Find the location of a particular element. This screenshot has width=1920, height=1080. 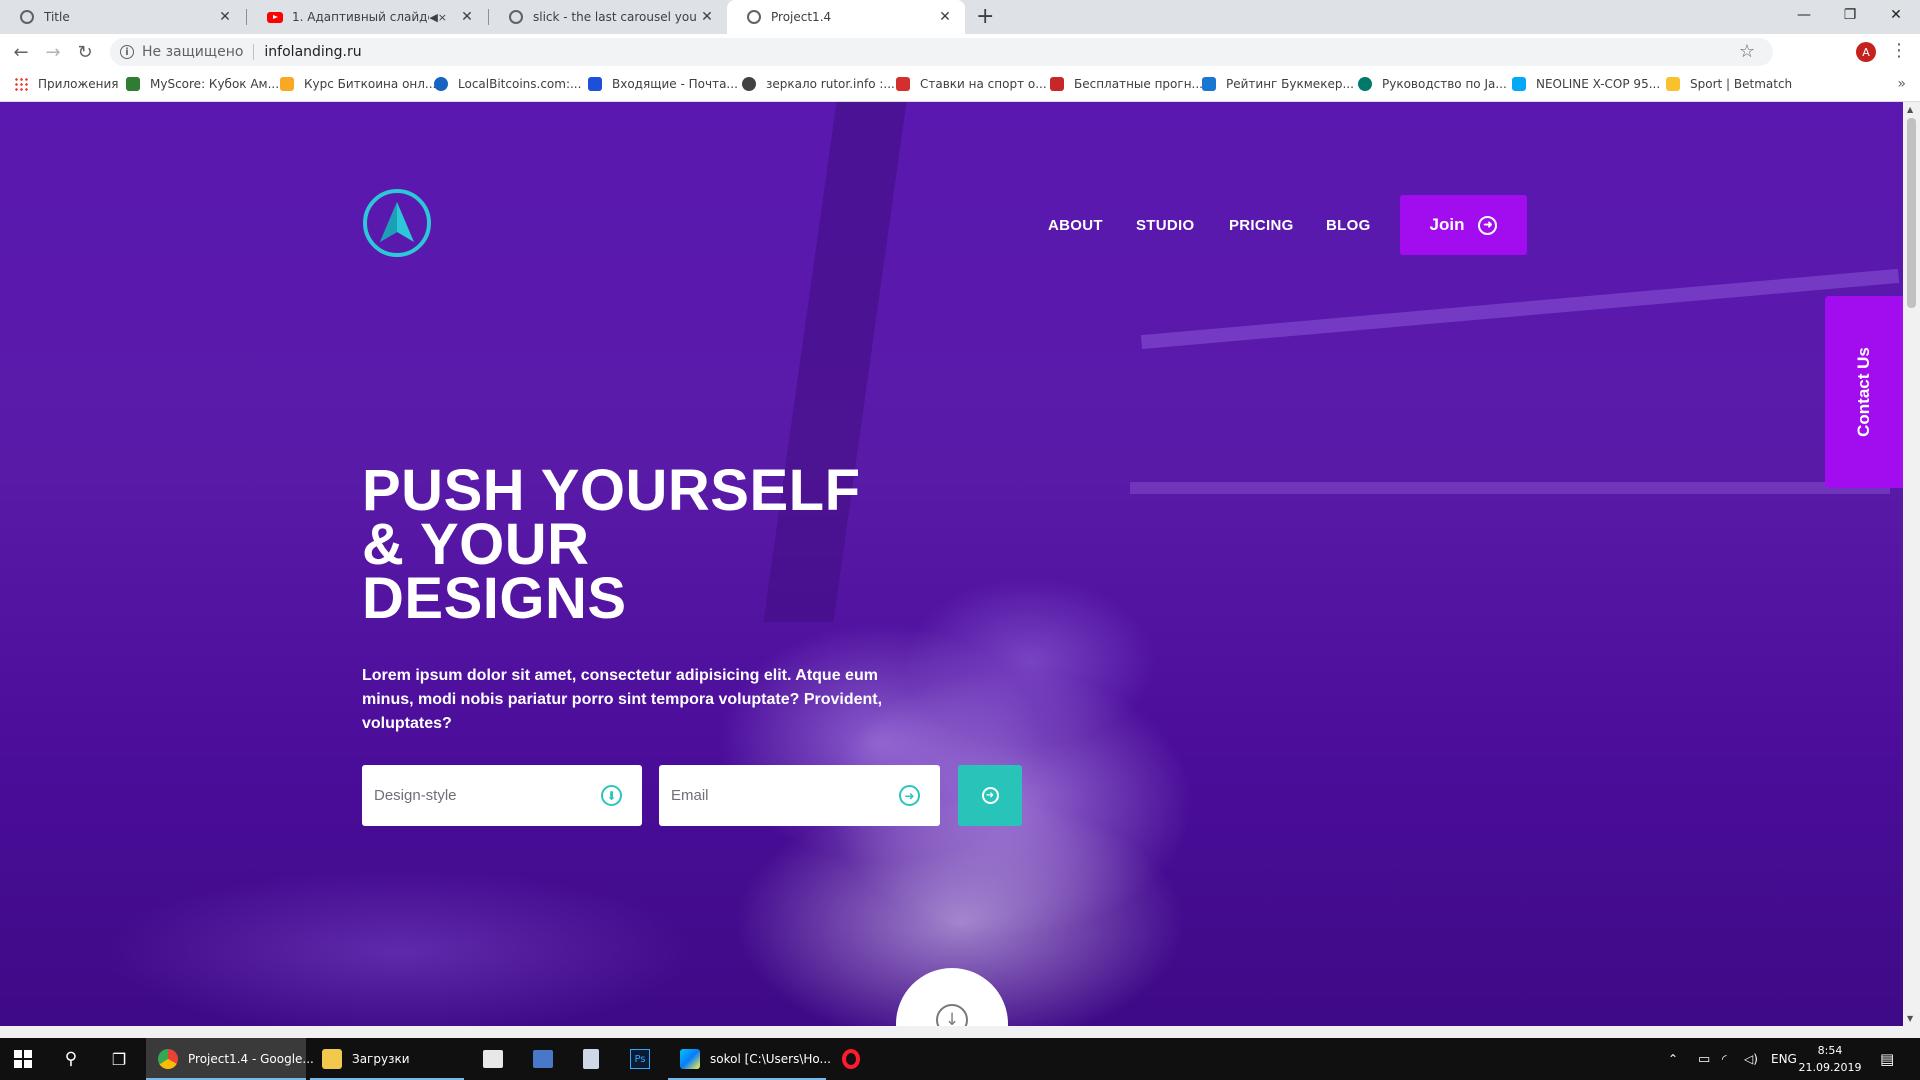

start-button is located at coordinates (23, 1059).